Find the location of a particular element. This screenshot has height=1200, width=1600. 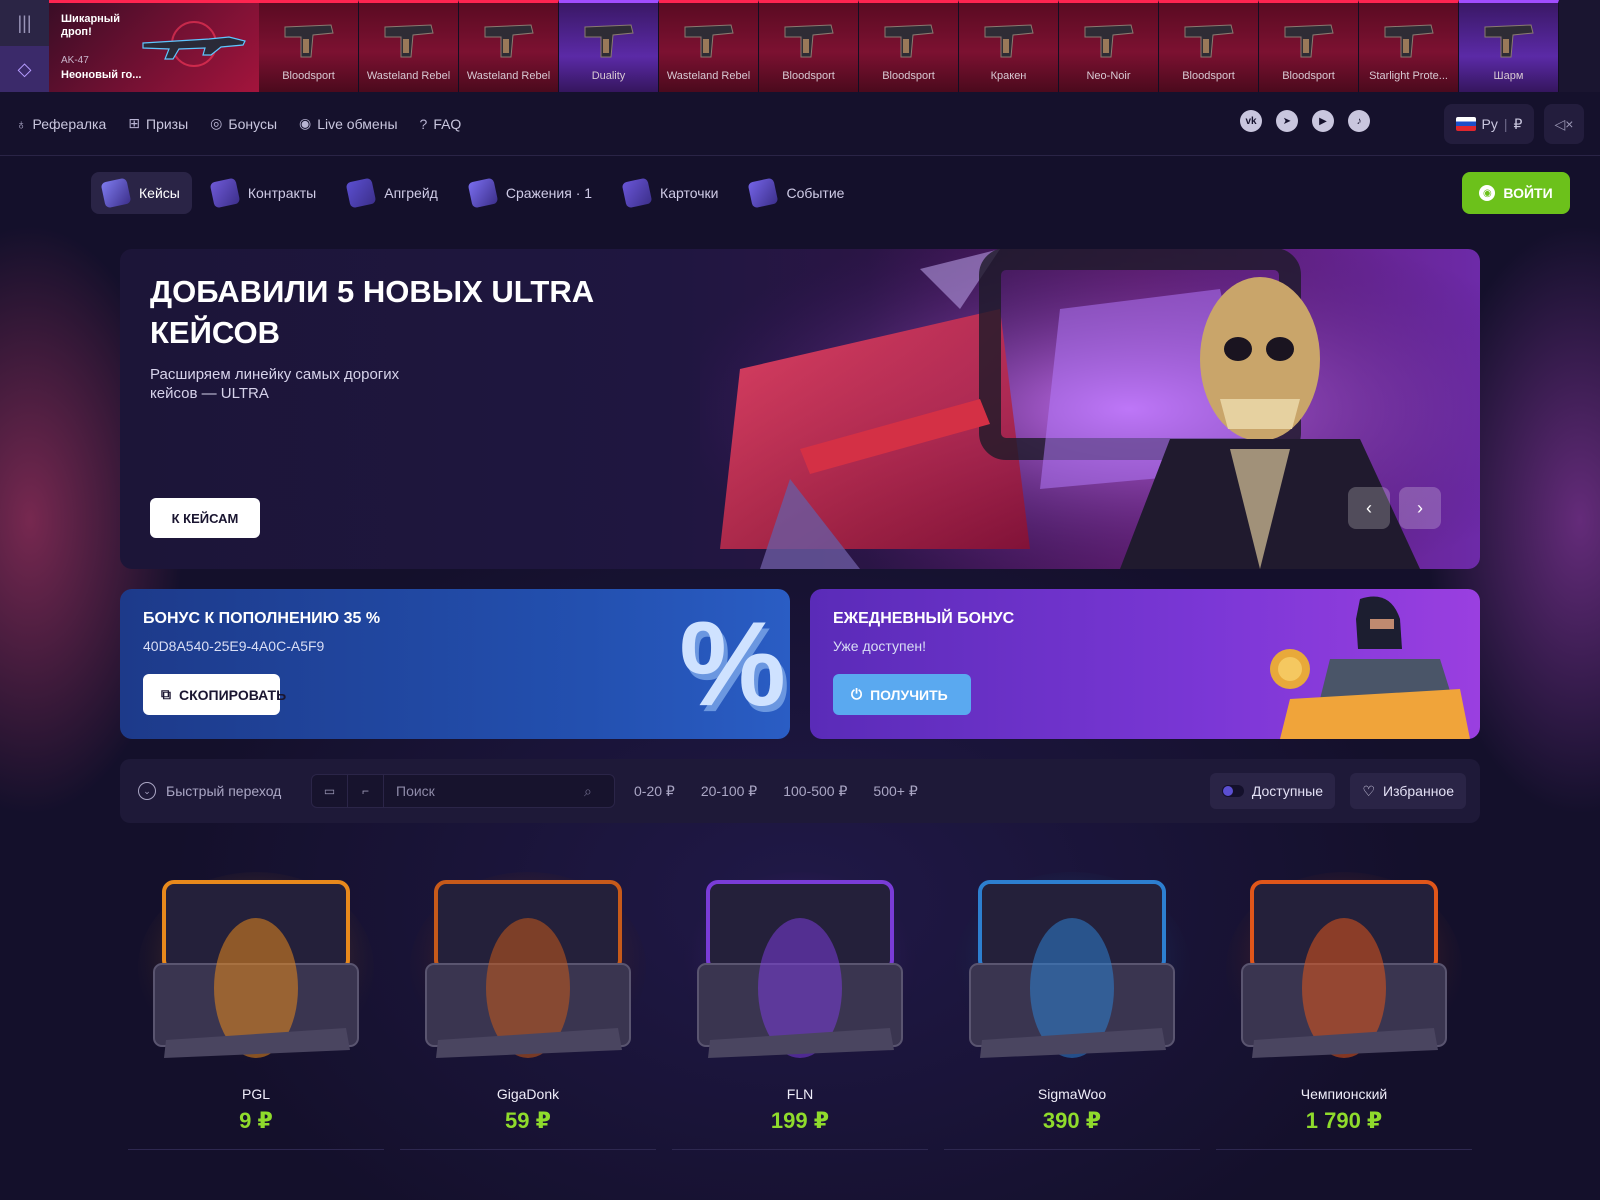

drop-item: Шарм is located at coordinates (1509, 46).